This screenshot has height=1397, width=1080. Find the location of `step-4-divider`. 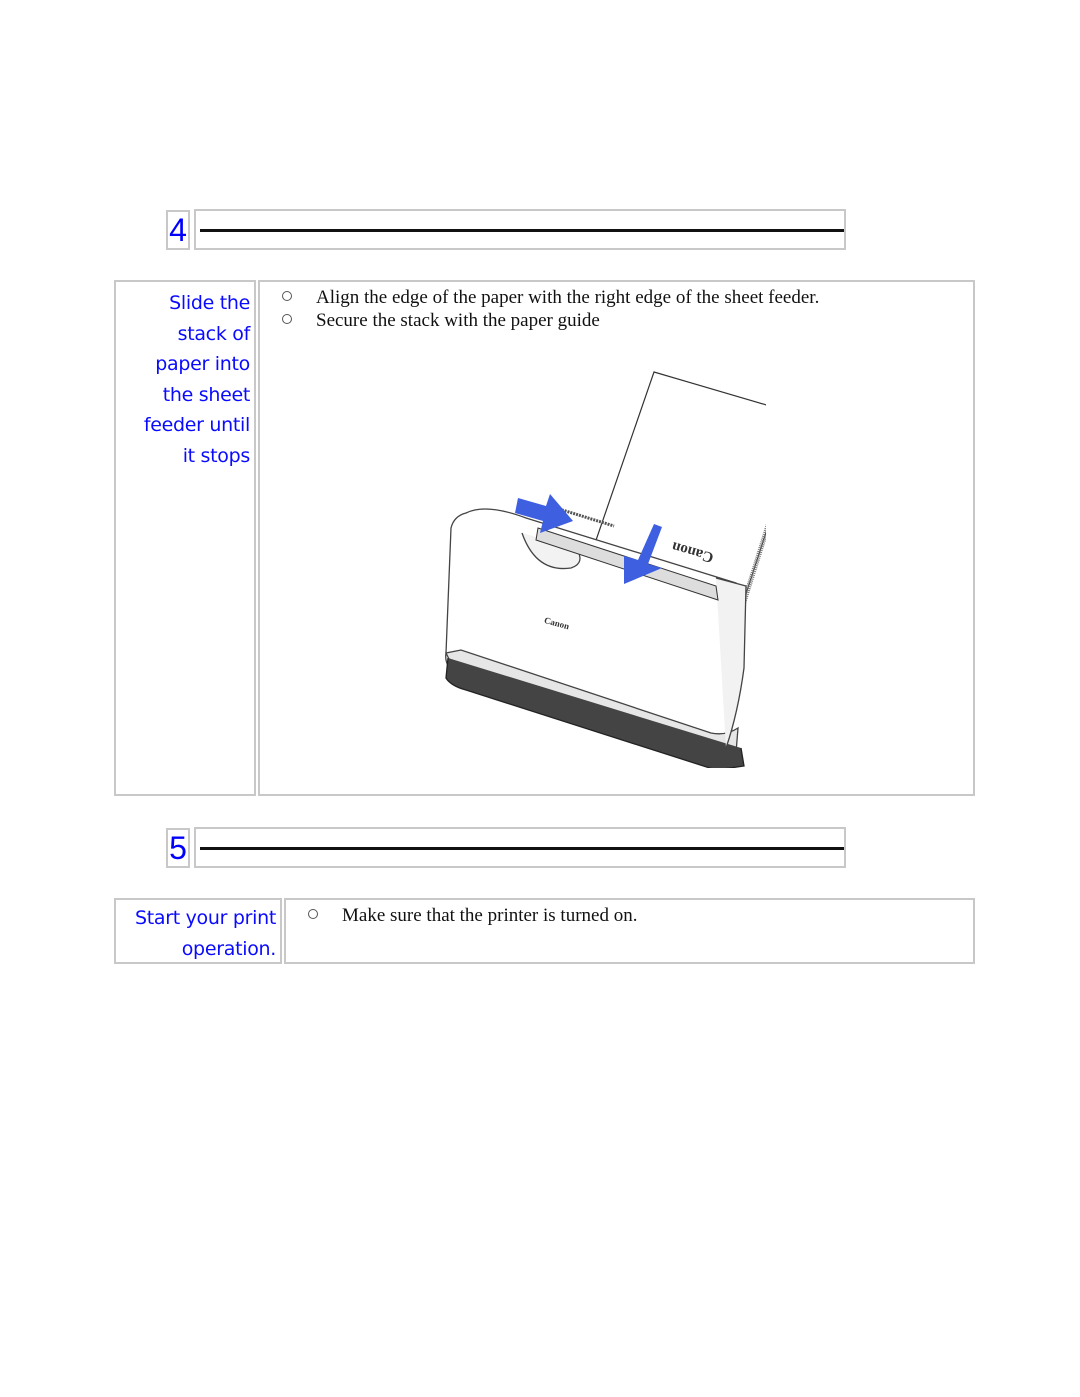

step-4-divider is located at coordinates (522, 230).